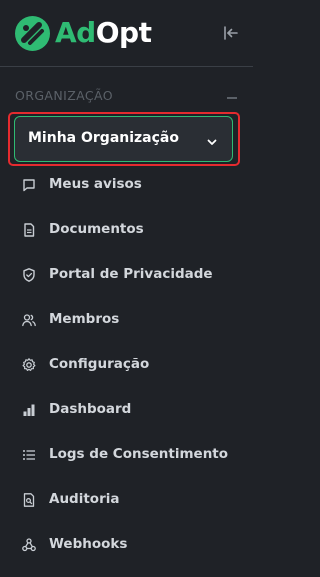 This screenshot has height=577, width=320. What do you see at coordinates (96, 229) in the screenshot?
I see `nav-item-label: Documentos` at bounding box center [96, 229].